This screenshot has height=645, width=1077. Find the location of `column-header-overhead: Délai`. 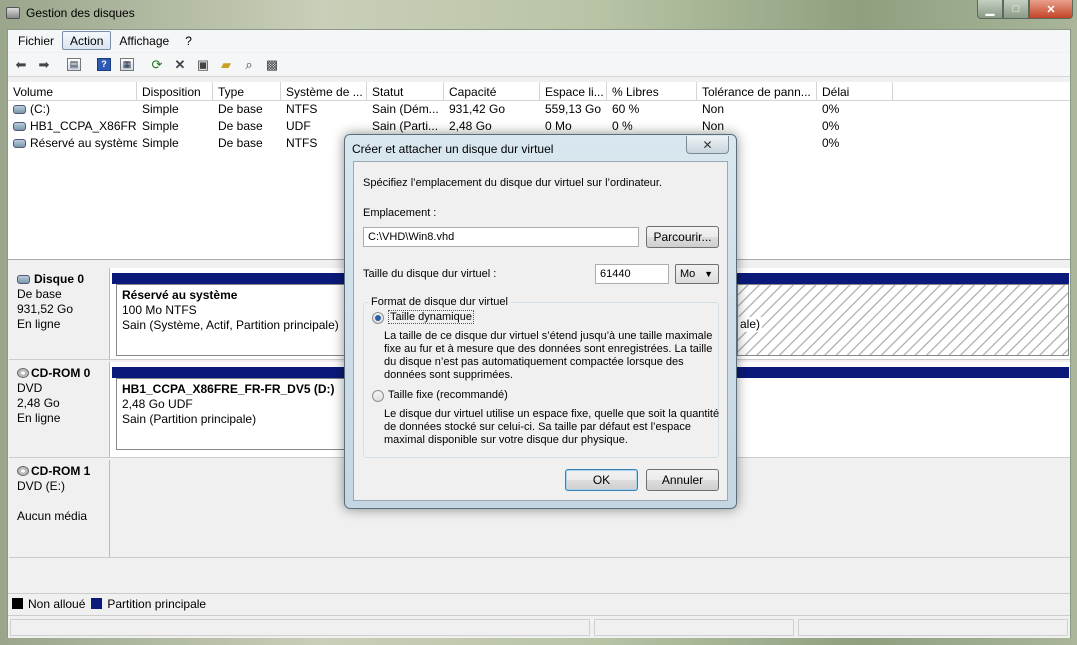

column-header-overhead: Délai is located at coordinates (855, 91).